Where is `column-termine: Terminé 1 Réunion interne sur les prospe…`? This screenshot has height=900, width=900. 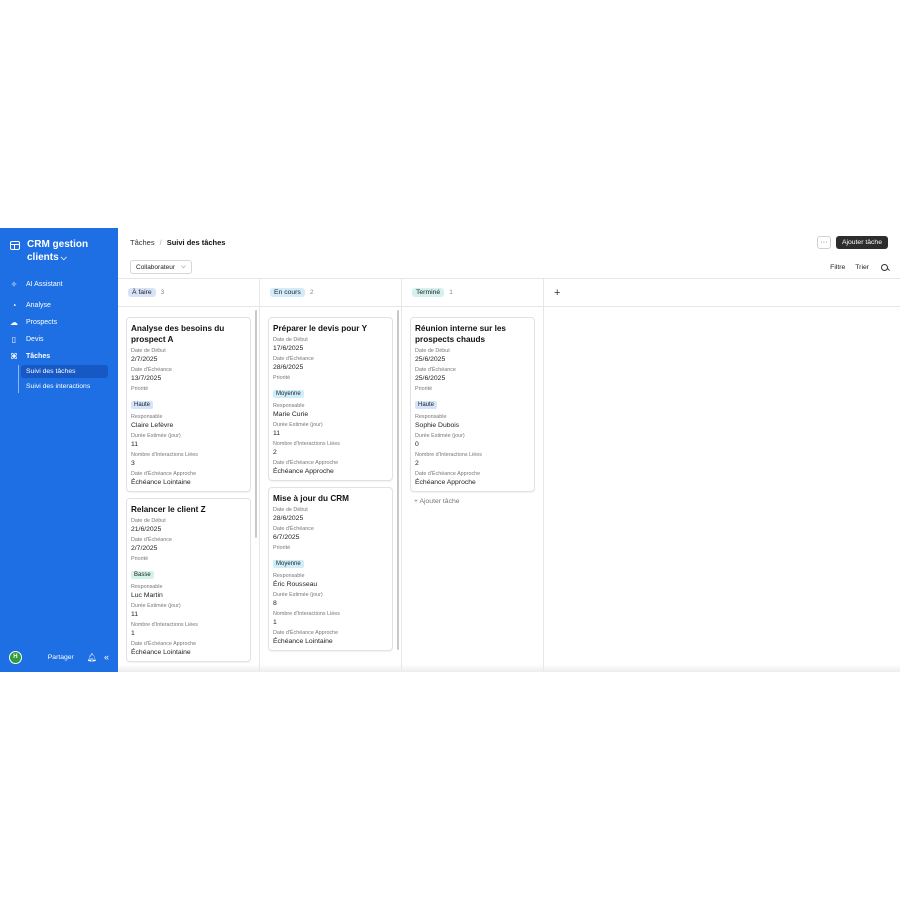
column-termine: Terminé 1 Réunion interne sur les prospe… is located at coordinates (473, 475).